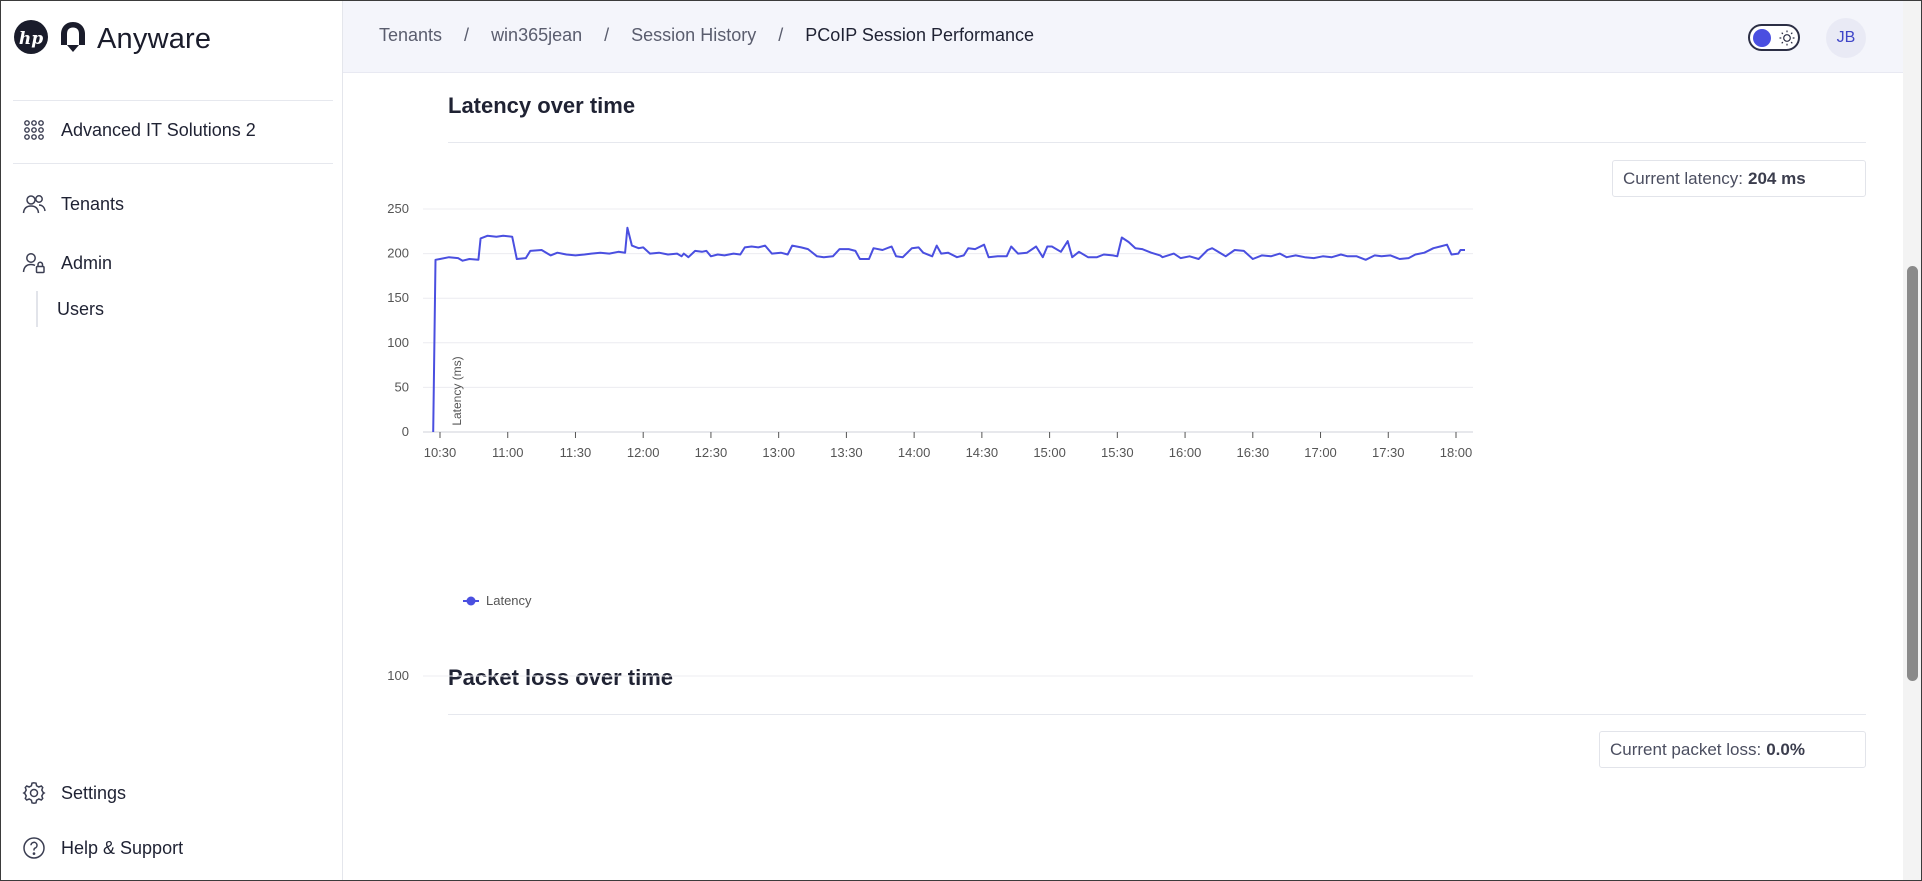 Image resolution: width=1922 pixels, height=881 pixels. What do you see at coordinates (1846, 38) in the screenshot?
I see `avatar: JB` at bounding box center [1846, 38].